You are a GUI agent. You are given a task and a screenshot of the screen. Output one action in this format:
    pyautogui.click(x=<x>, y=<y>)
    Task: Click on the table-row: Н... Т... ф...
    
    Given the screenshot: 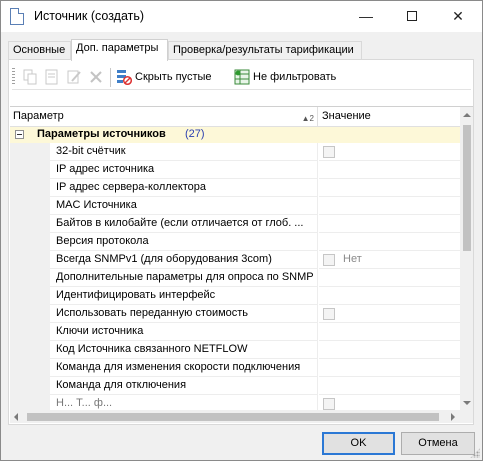 What is the action you would take?
    pyautogui.click(x=235, y=402)
    